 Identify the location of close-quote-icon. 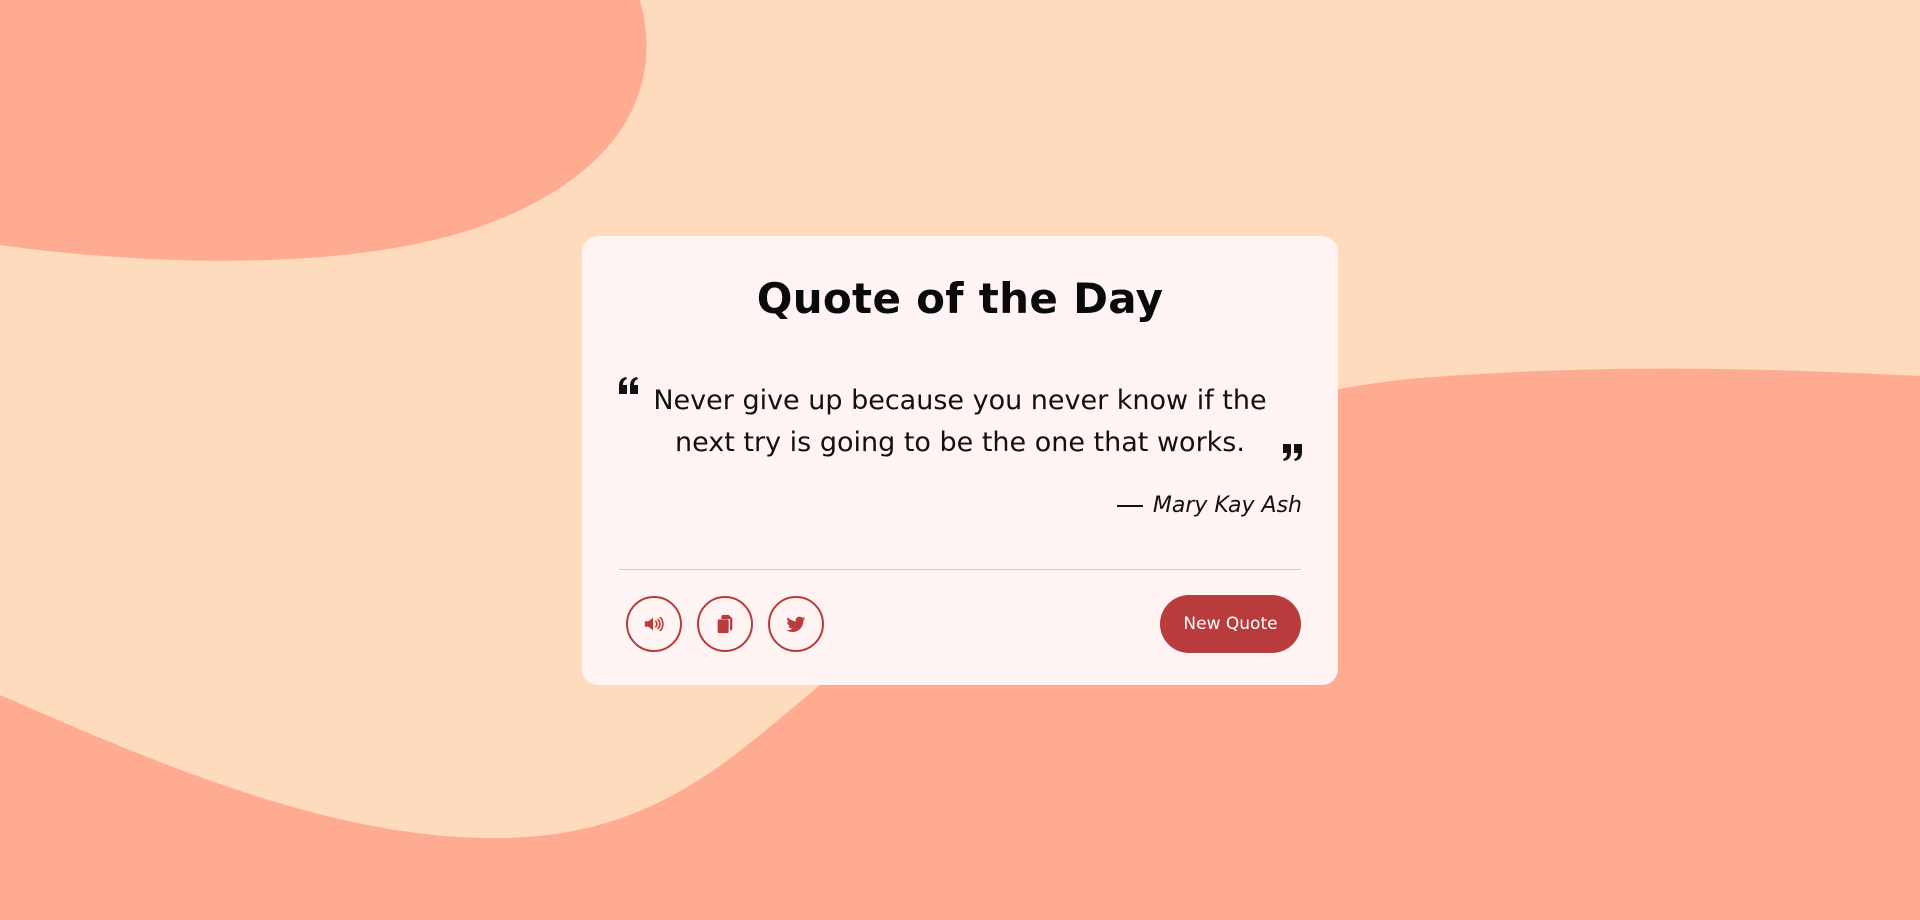
(1292, 452).